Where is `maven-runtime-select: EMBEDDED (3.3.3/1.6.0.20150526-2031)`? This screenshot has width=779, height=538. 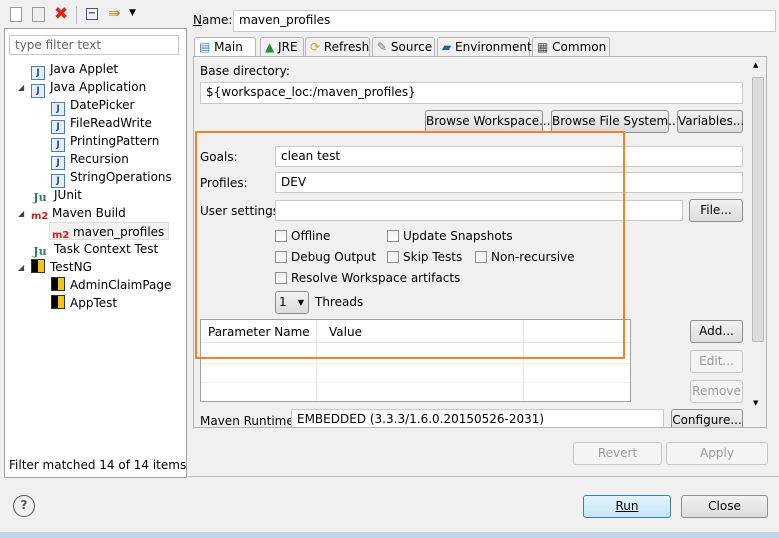
maven-runtime-select: EMBEDDED (3.3.3/1.6.0.20150526-2031) is located at coordinates (477, 418).